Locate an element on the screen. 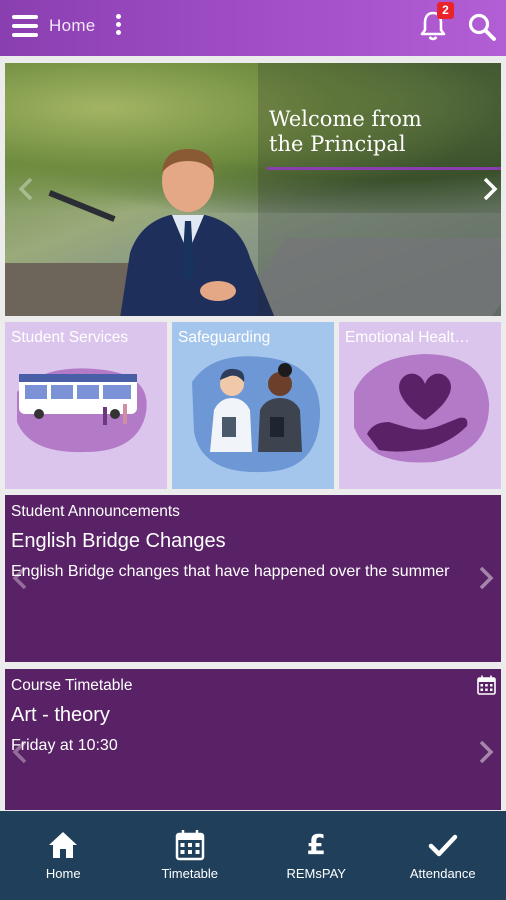  nav-label: Timetable is located at coordinates (190, 873).